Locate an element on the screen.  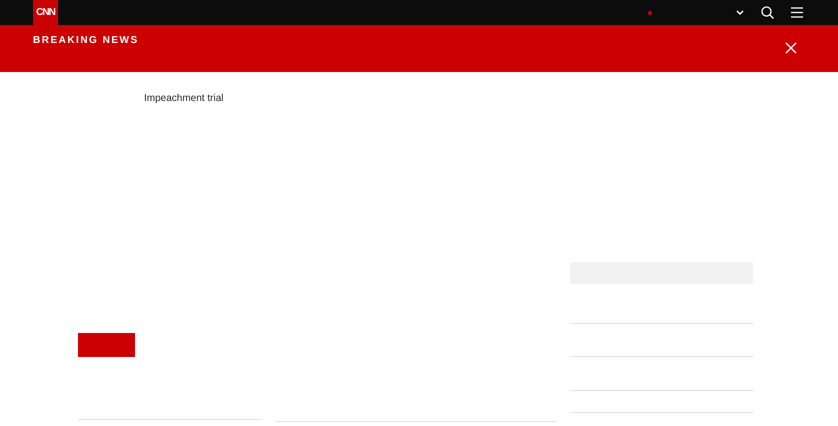
live-dot-icon is located at coordinates (650, 12).